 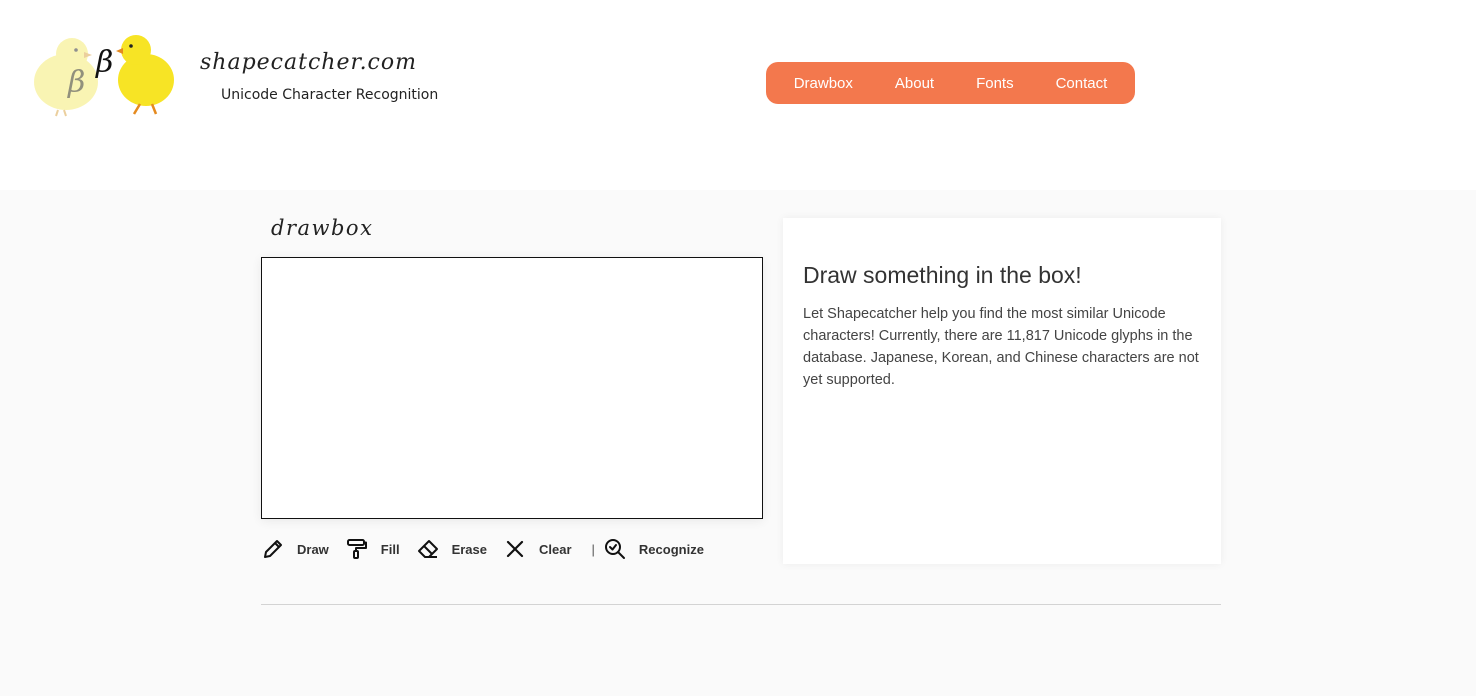 I want to click on fill-label: Fill, so click(x=390, y=549).